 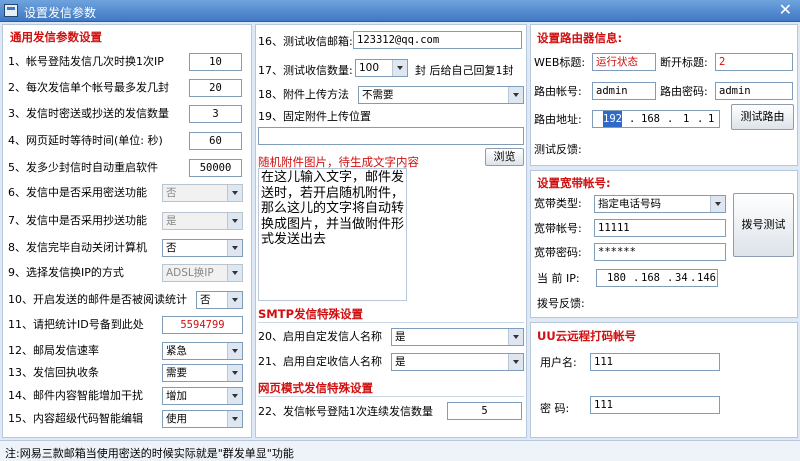 I want to click on test-email-input: 123312@qq.com, so click(x=437, y=40).